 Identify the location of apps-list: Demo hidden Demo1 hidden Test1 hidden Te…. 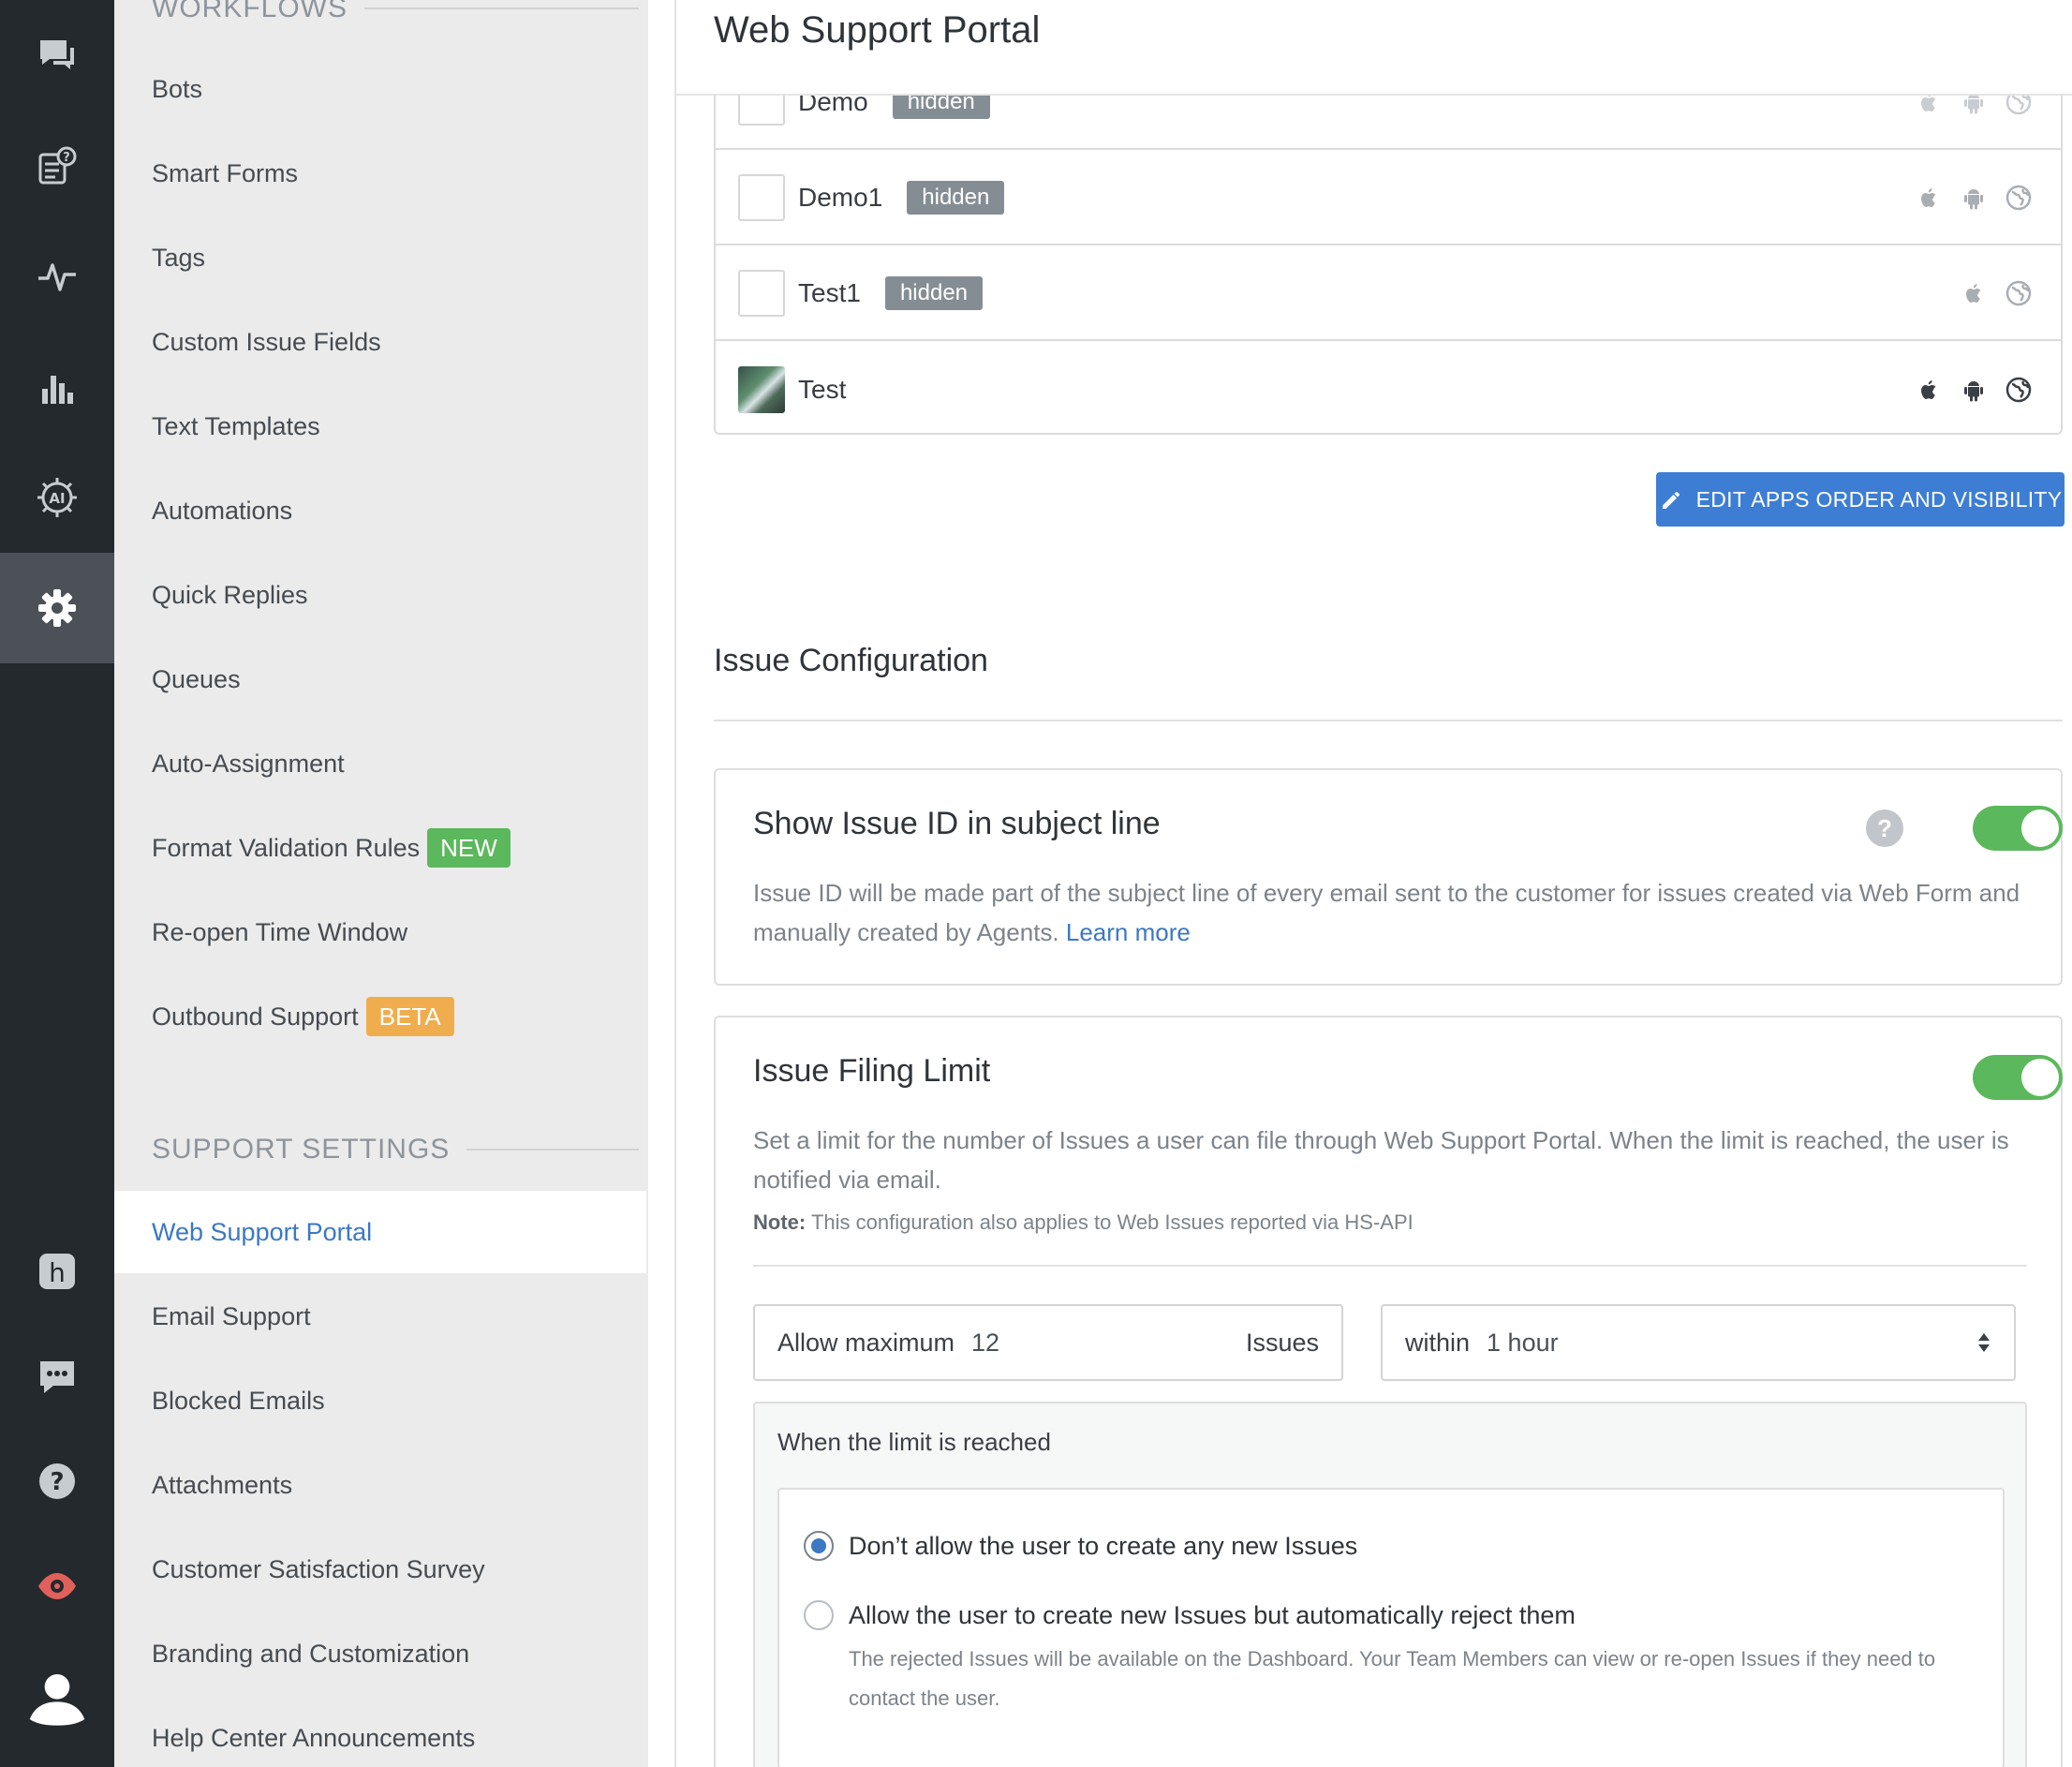
(1388, 246).